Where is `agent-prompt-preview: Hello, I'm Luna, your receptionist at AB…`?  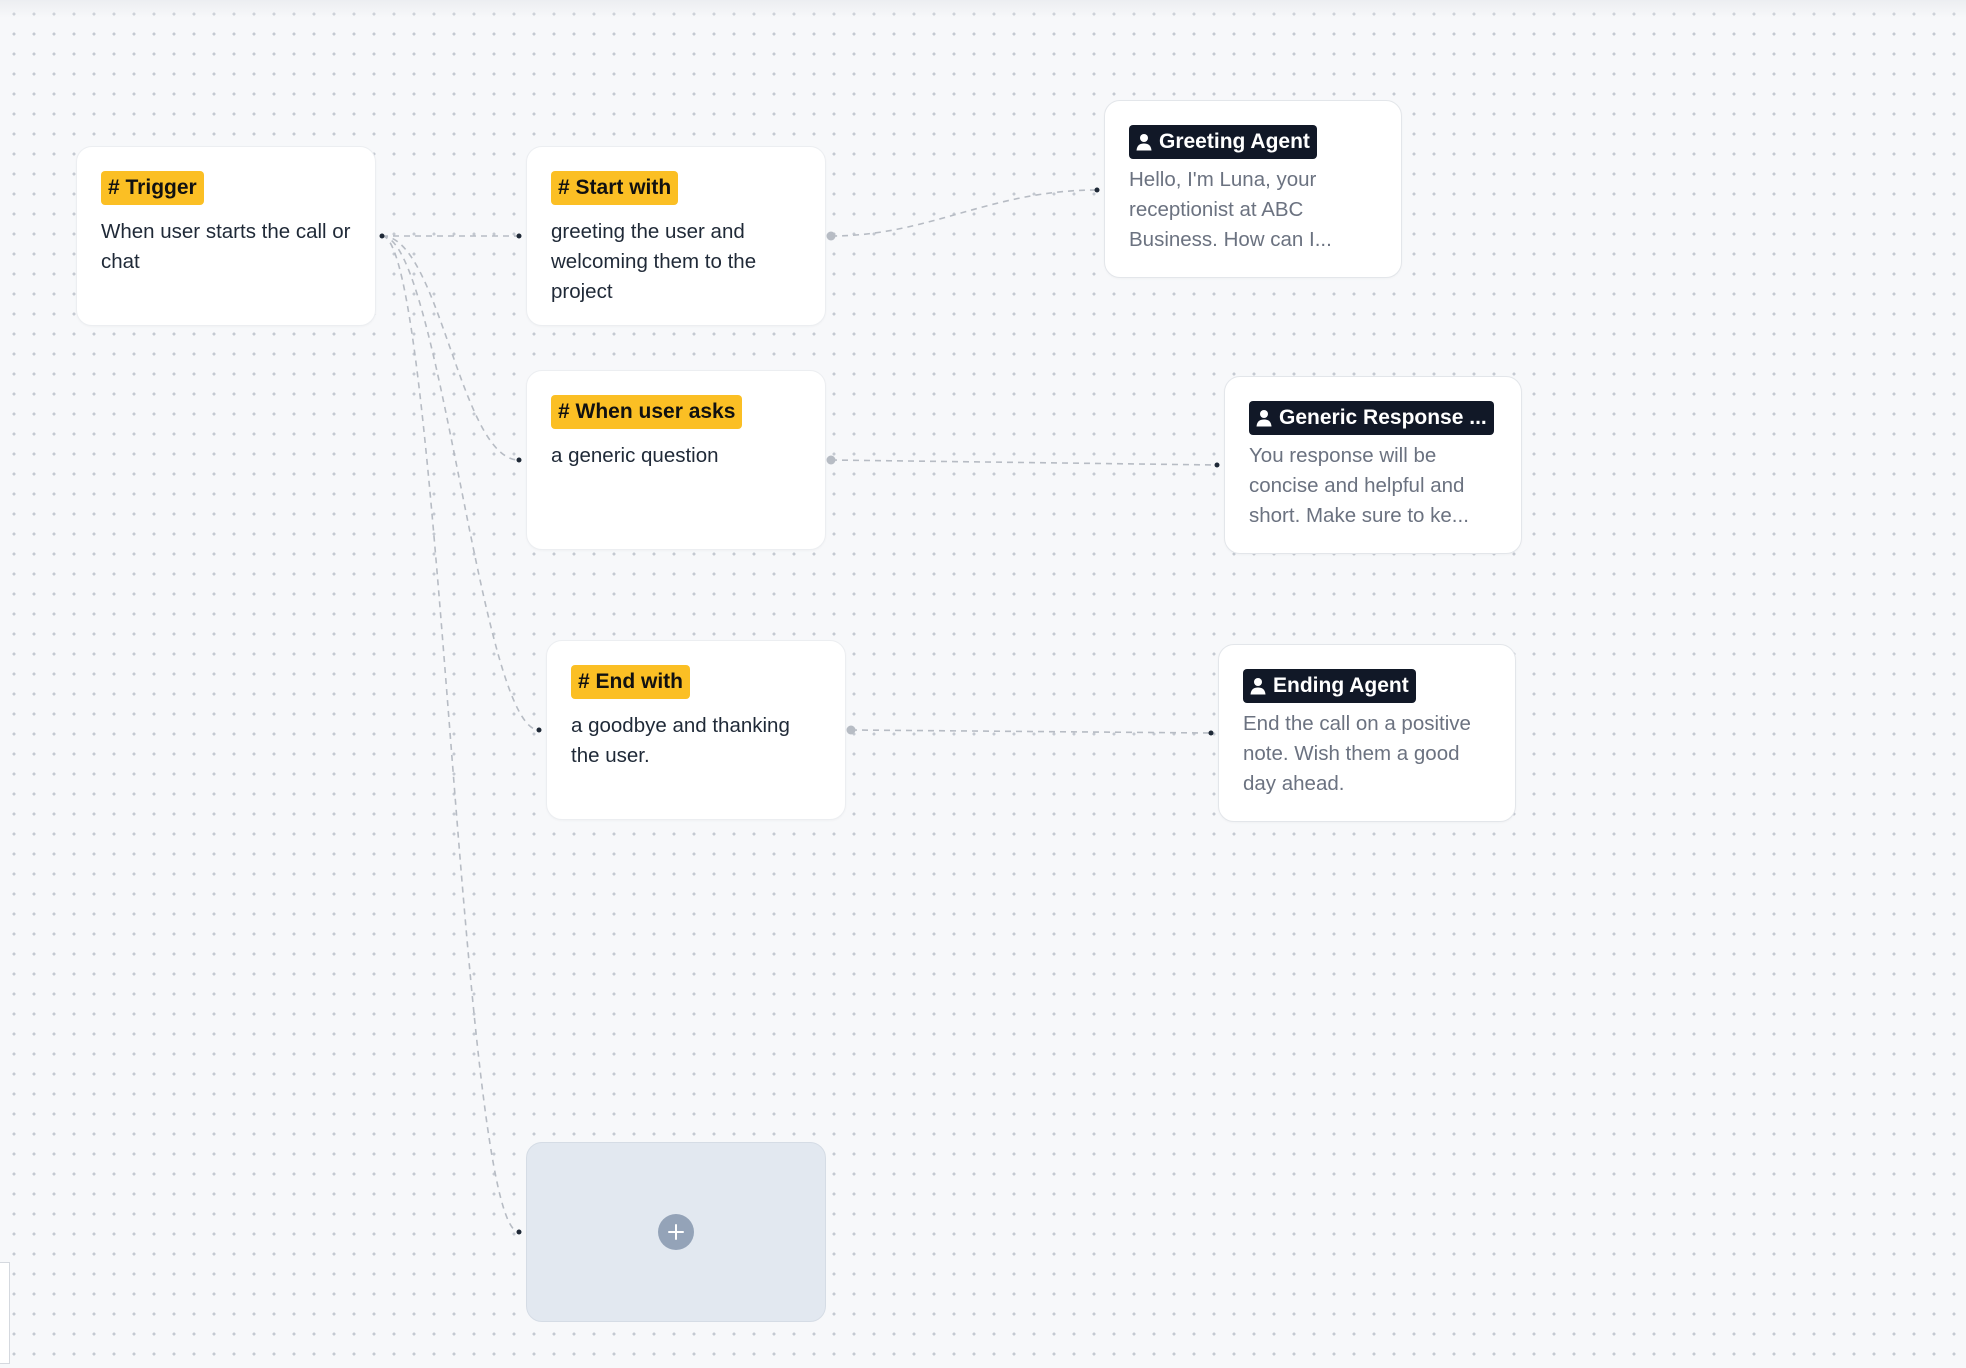
agent-prompt-preview: Hello, I'm Luna, your receptionist at AB… is located at coordinates (1230, 209).